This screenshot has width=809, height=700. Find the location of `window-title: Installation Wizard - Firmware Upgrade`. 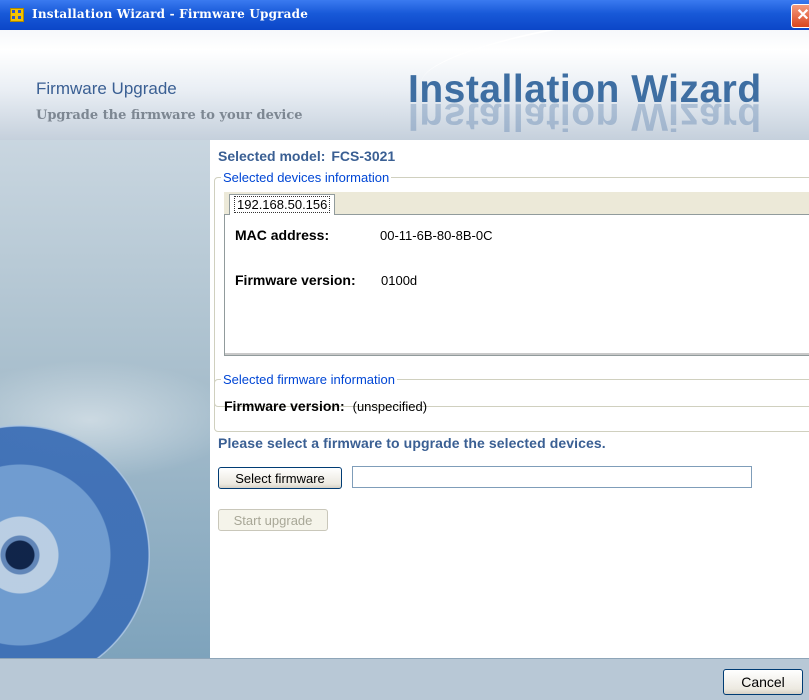

window-title: Installation Wizard - Firmware Upgrade is located at coordinates (170, 14).